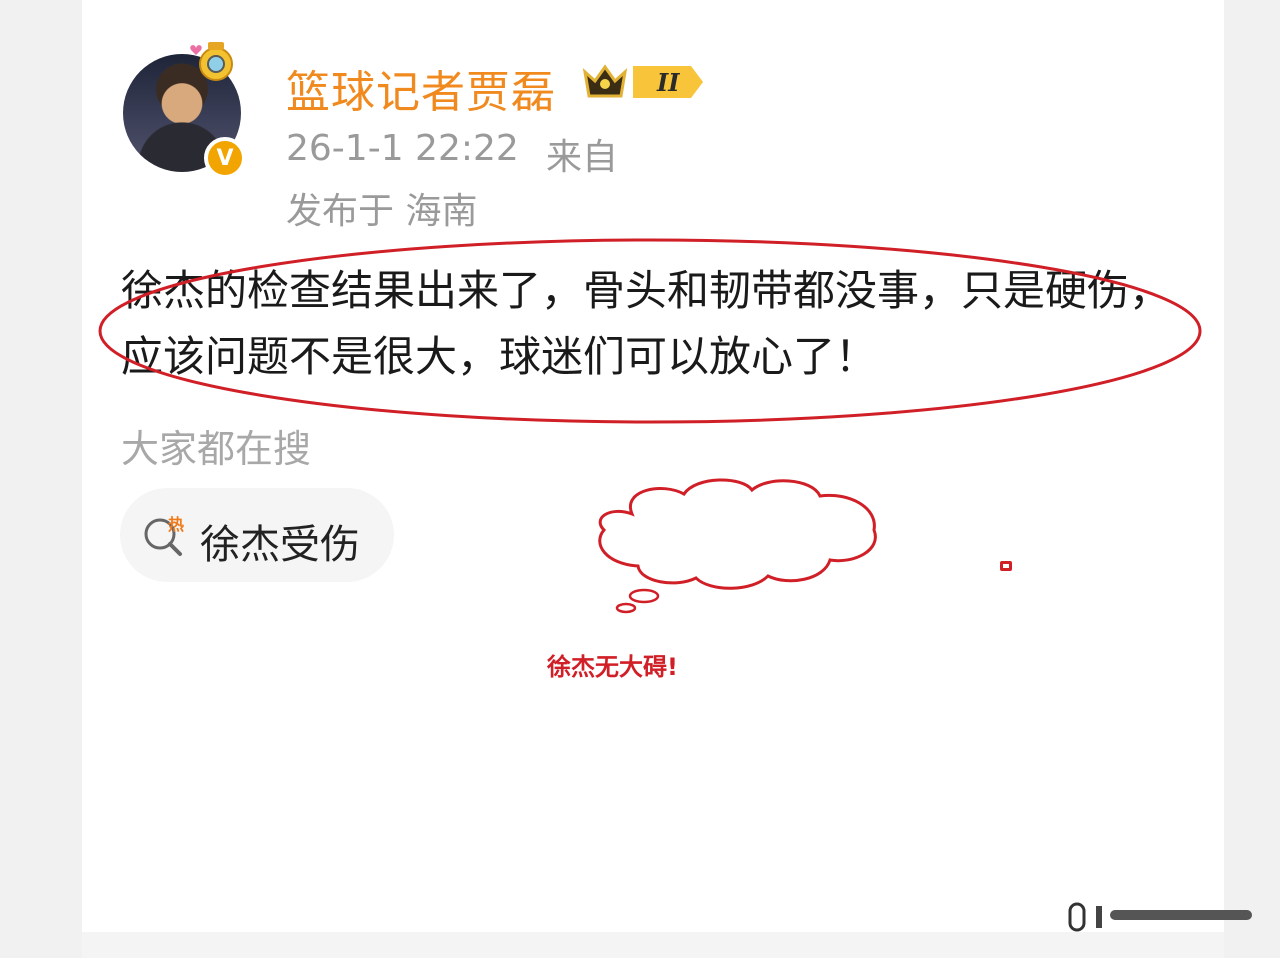 The image size is (1280, 958). Describe the element at coordinates (216, 449) in the screenshot. I see `trending-label: 大家都在搜` at that location.